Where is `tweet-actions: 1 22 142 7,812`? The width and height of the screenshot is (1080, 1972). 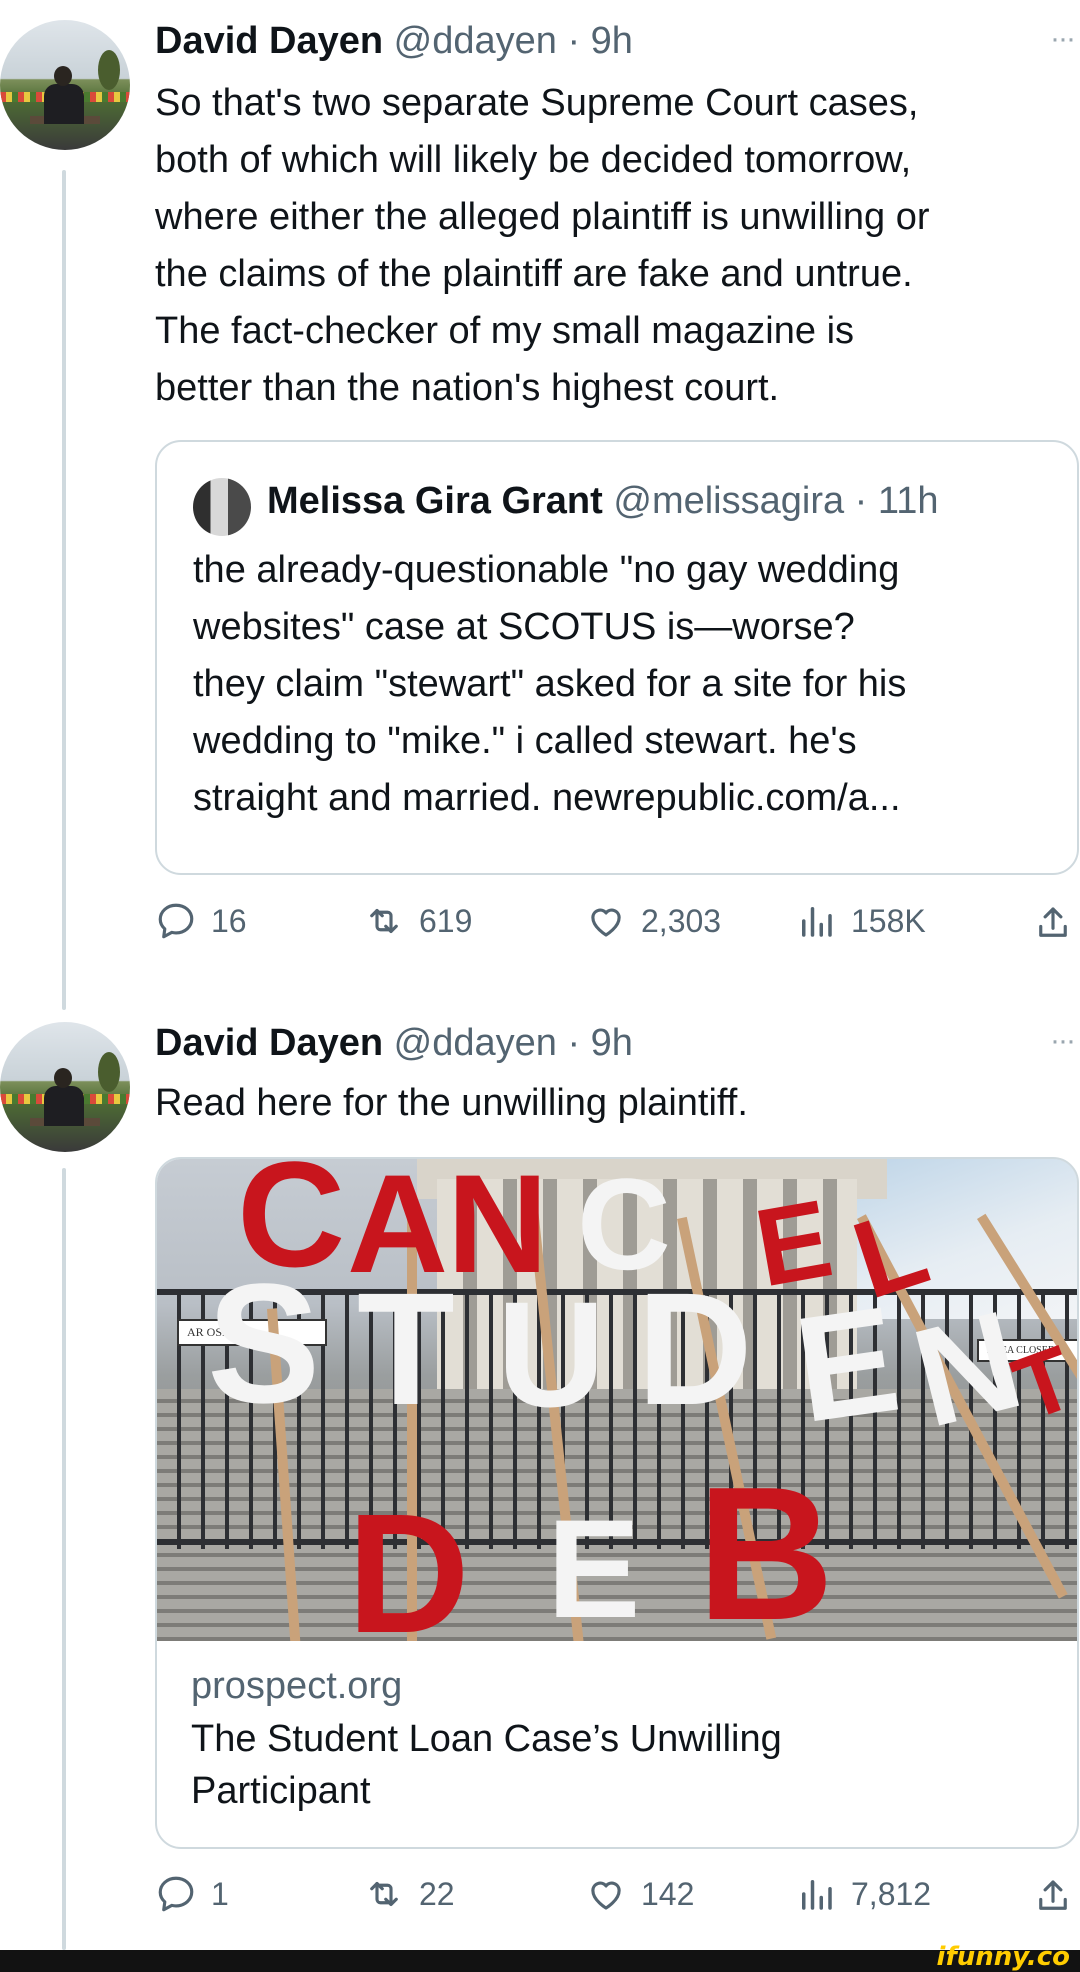
tweet-actions: 1 22 142 7,812 is located at coordinates (617, 1898).